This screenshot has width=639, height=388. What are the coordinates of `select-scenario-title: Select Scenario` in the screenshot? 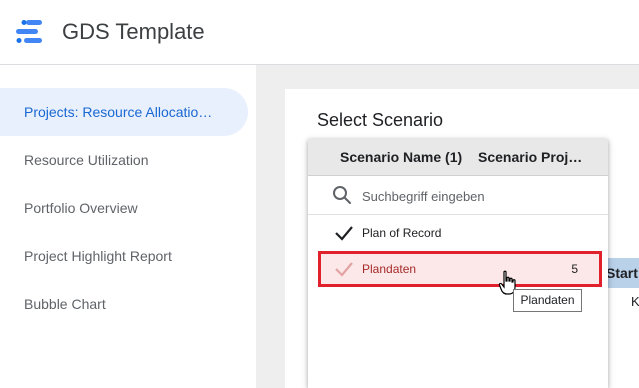 It's located at (380, 120).